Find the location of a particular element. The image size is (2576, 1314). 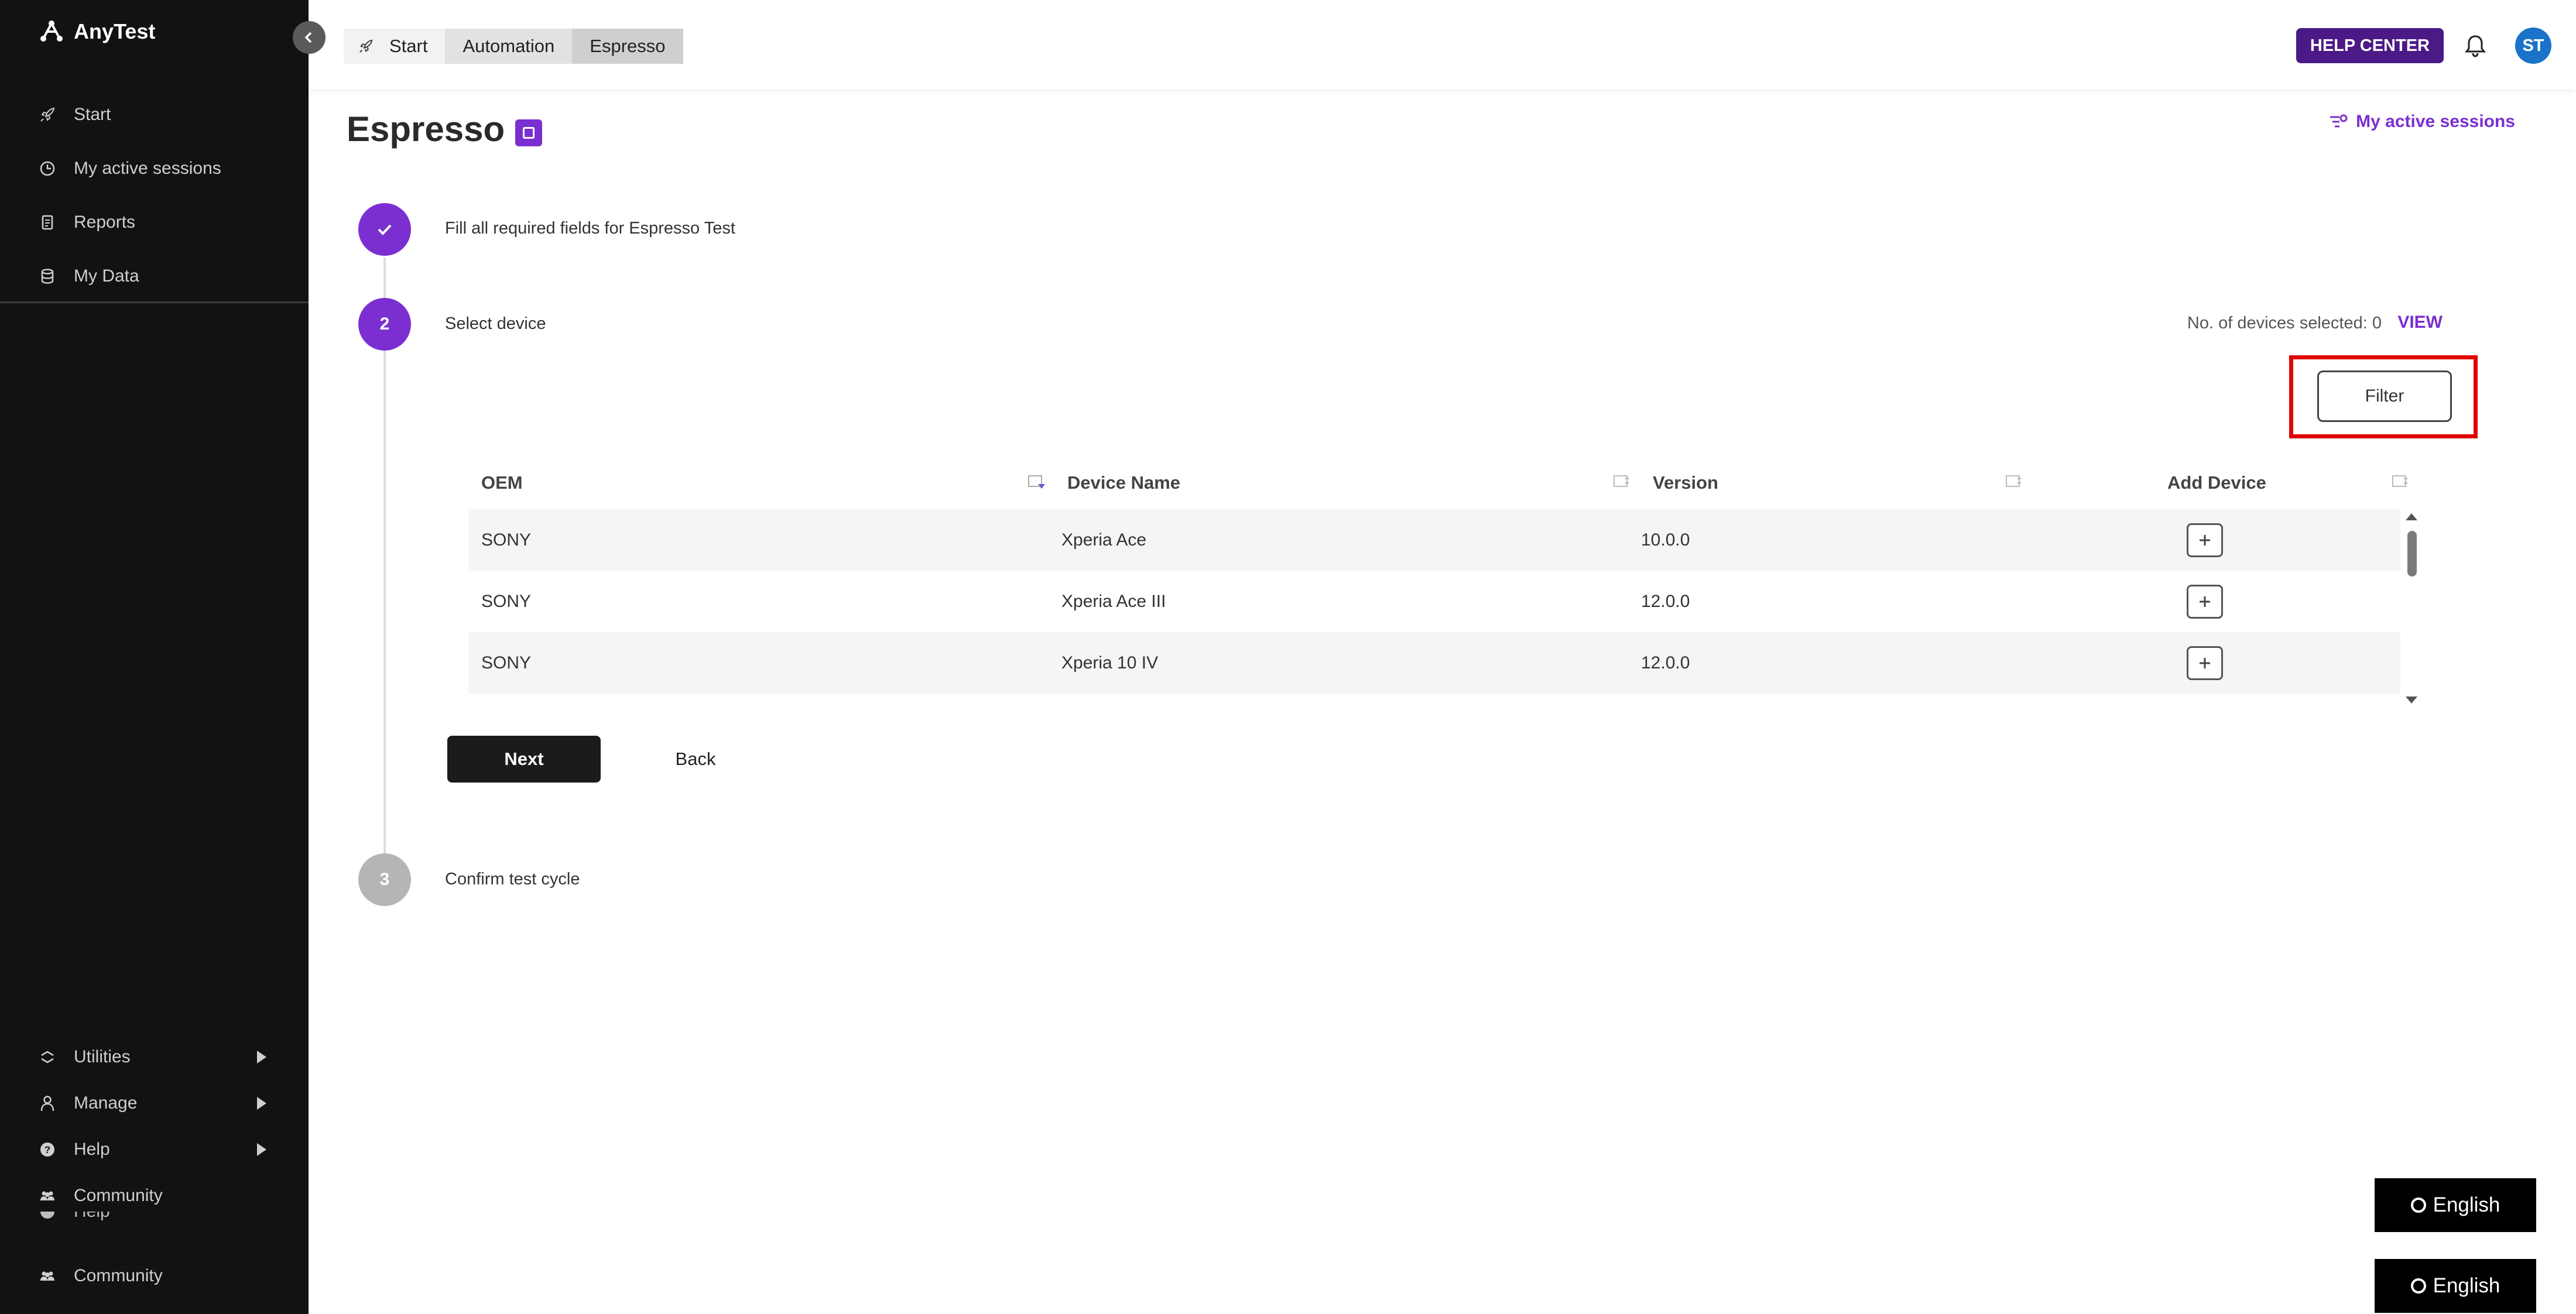

breadcrumb-item-start: Start is located at coordinates (395, 46).